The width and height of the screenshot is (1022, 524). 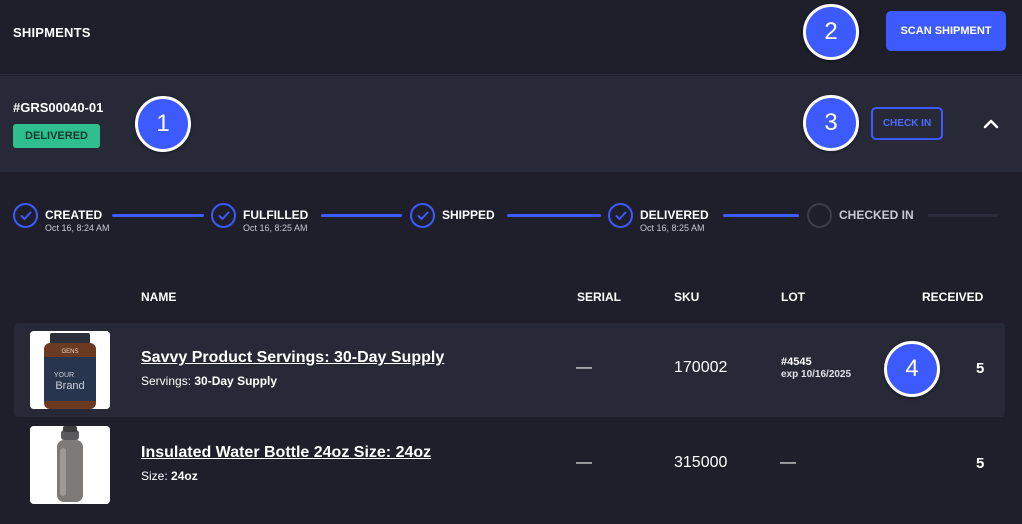 What do you see at coordinates (286, 453) in the screenshot?
I see `product-name-link: Insulated Water Bottle 24oz Size: 24oz` at bounding box center [286, 453].